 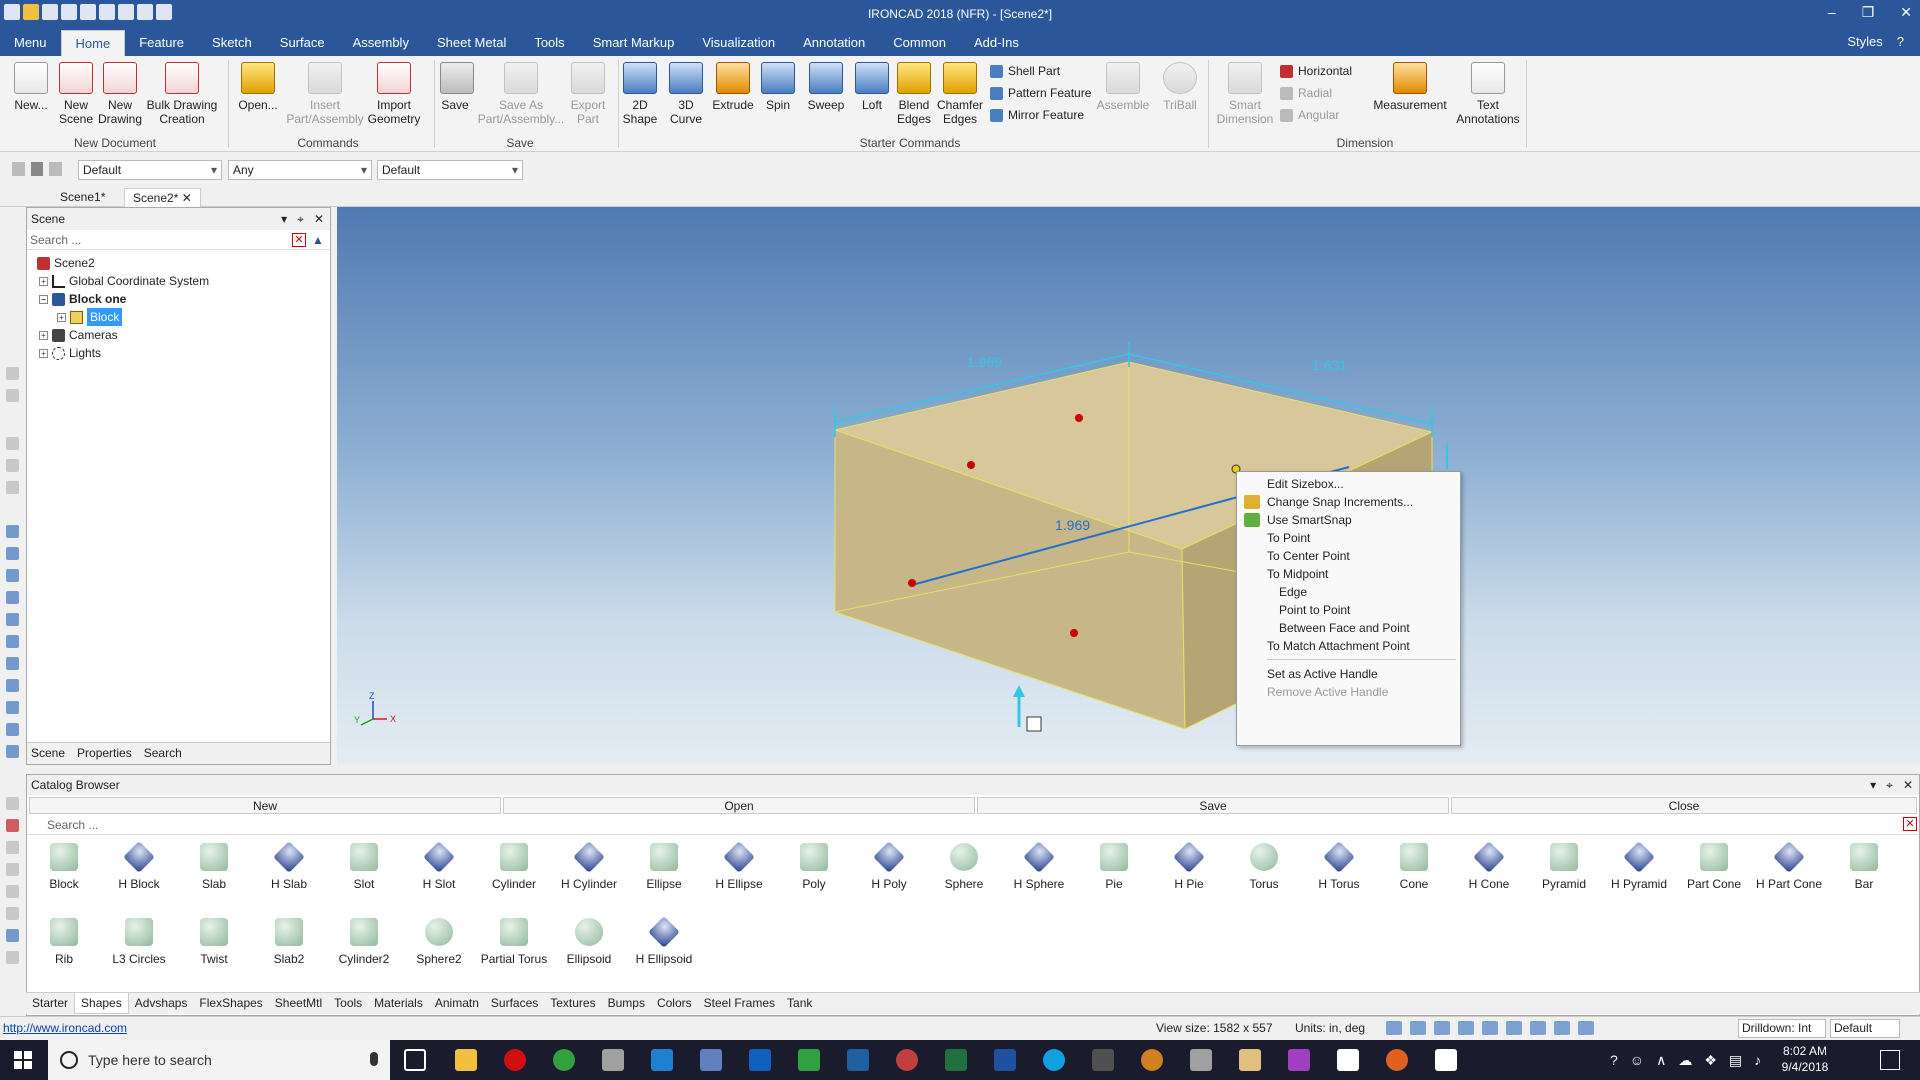 What do you see at coordinates (457, 87) in the screenshot?
I see `save-button: Save` at bounding box center [457, 87].